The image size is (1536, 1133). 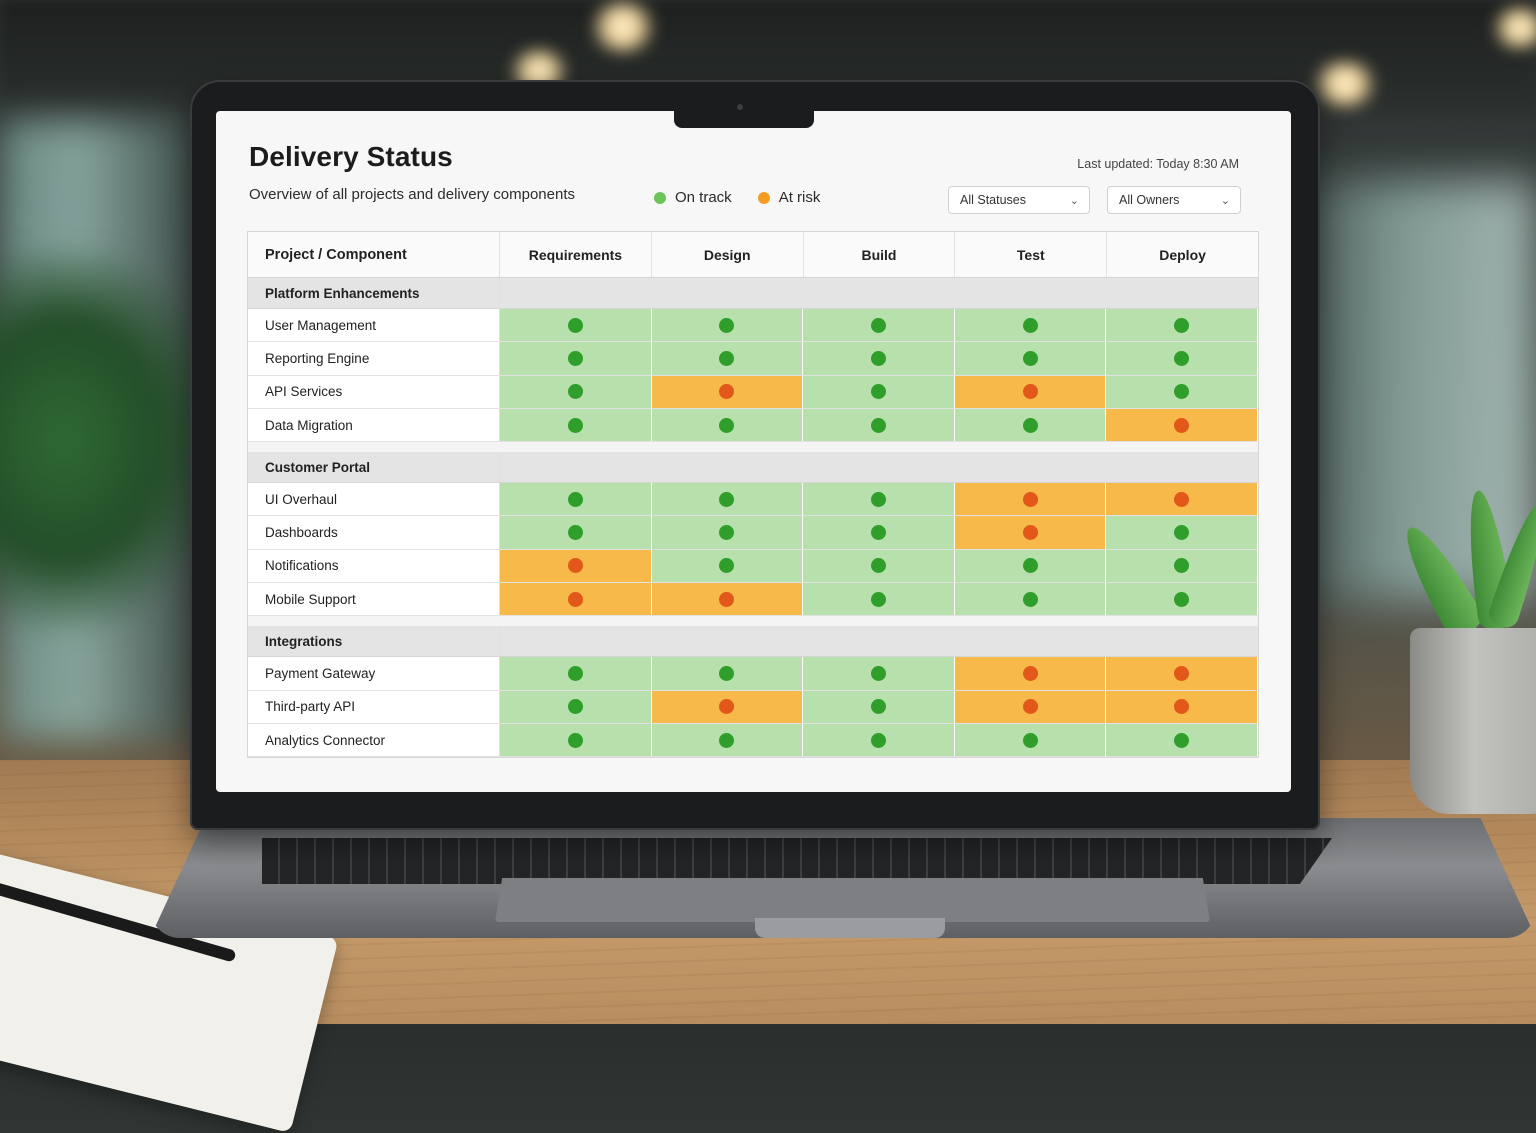 I want to click on column-header-build: Build, so click(x=880, y=254).